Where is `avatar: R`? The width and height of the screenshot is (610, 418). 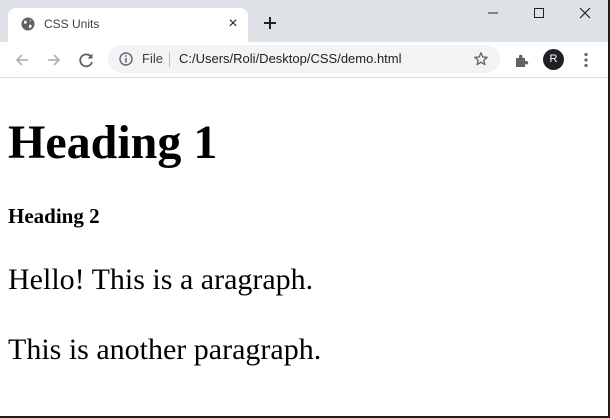 avatar: R is located at coordinates (553, 59).